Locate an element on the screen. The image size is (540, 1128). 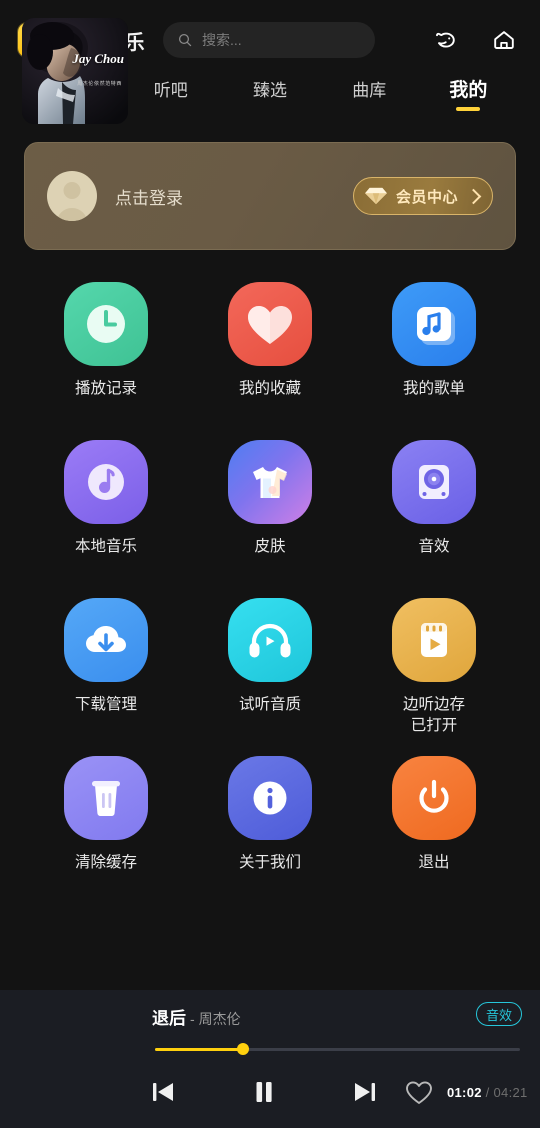
cloud-download-icon is located at coordinates (106, 640).